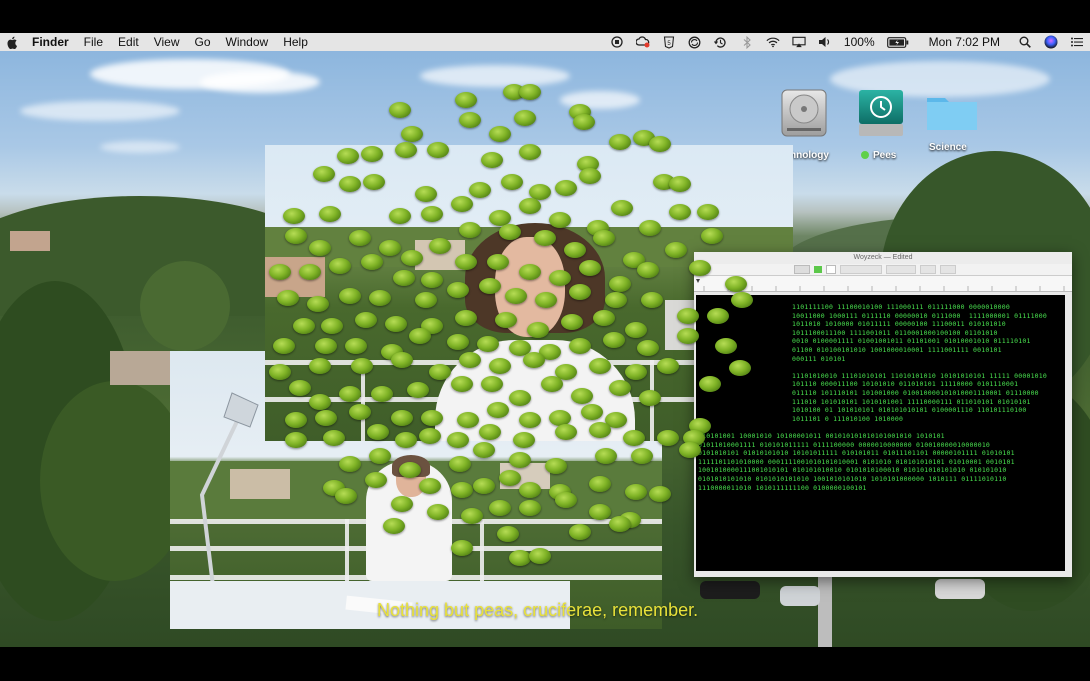 This screenshot has height=681, width=1090. What do you see at coordinates (669, 42) in the screenshot?
I see `shield-5-icon: 5` at bounding box center [669, 42].